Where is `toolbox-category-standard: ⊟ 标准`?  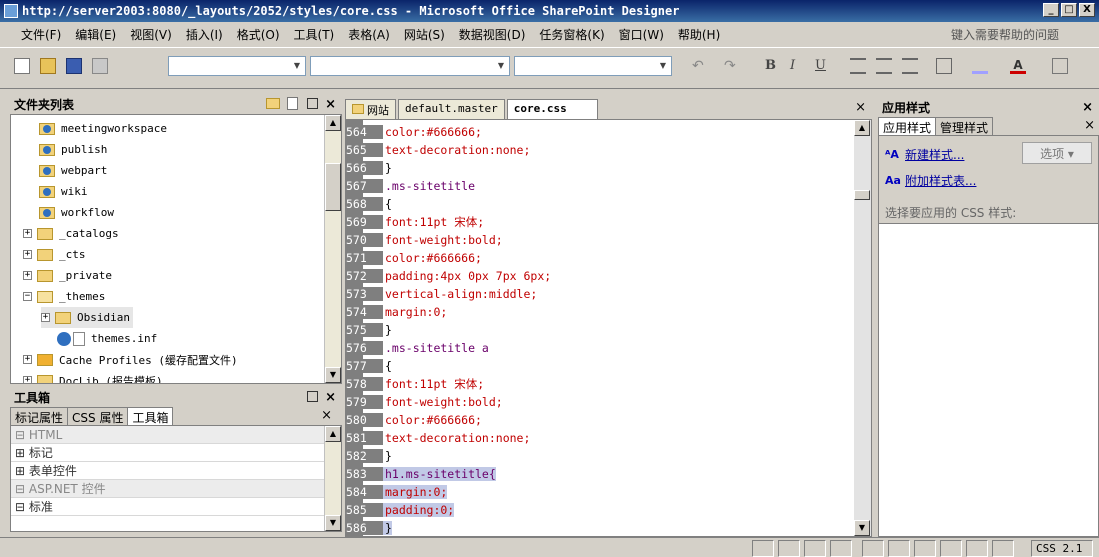 toolbox-category-standard: ⊟ 标准 is located at coordinates (176, 507).